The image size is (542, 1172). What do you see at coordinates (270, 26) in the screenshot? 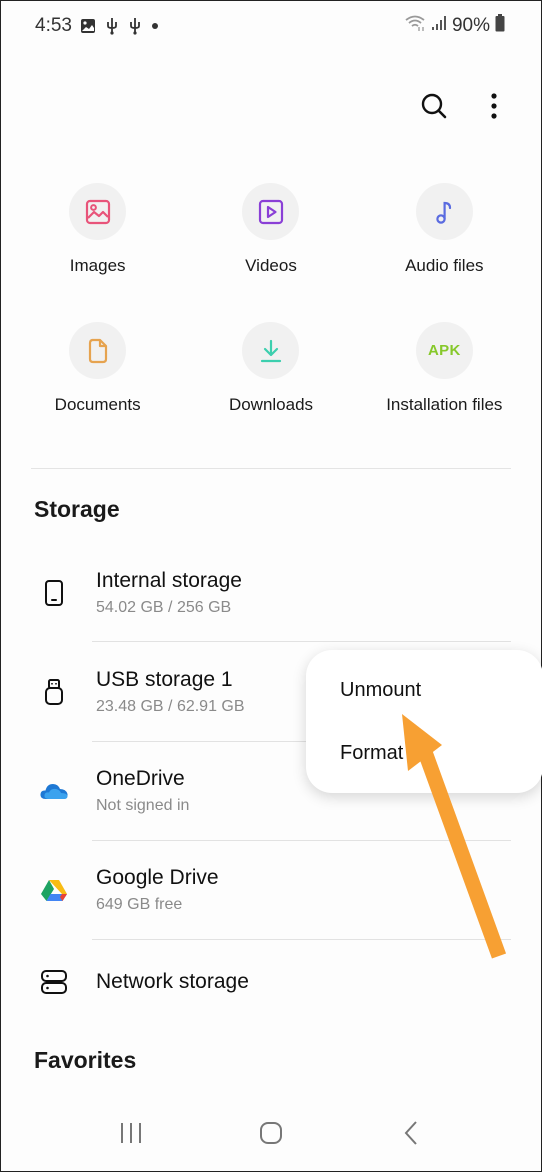
I see `status-bar: 4:53 90%` at bounding box center [270, 26].